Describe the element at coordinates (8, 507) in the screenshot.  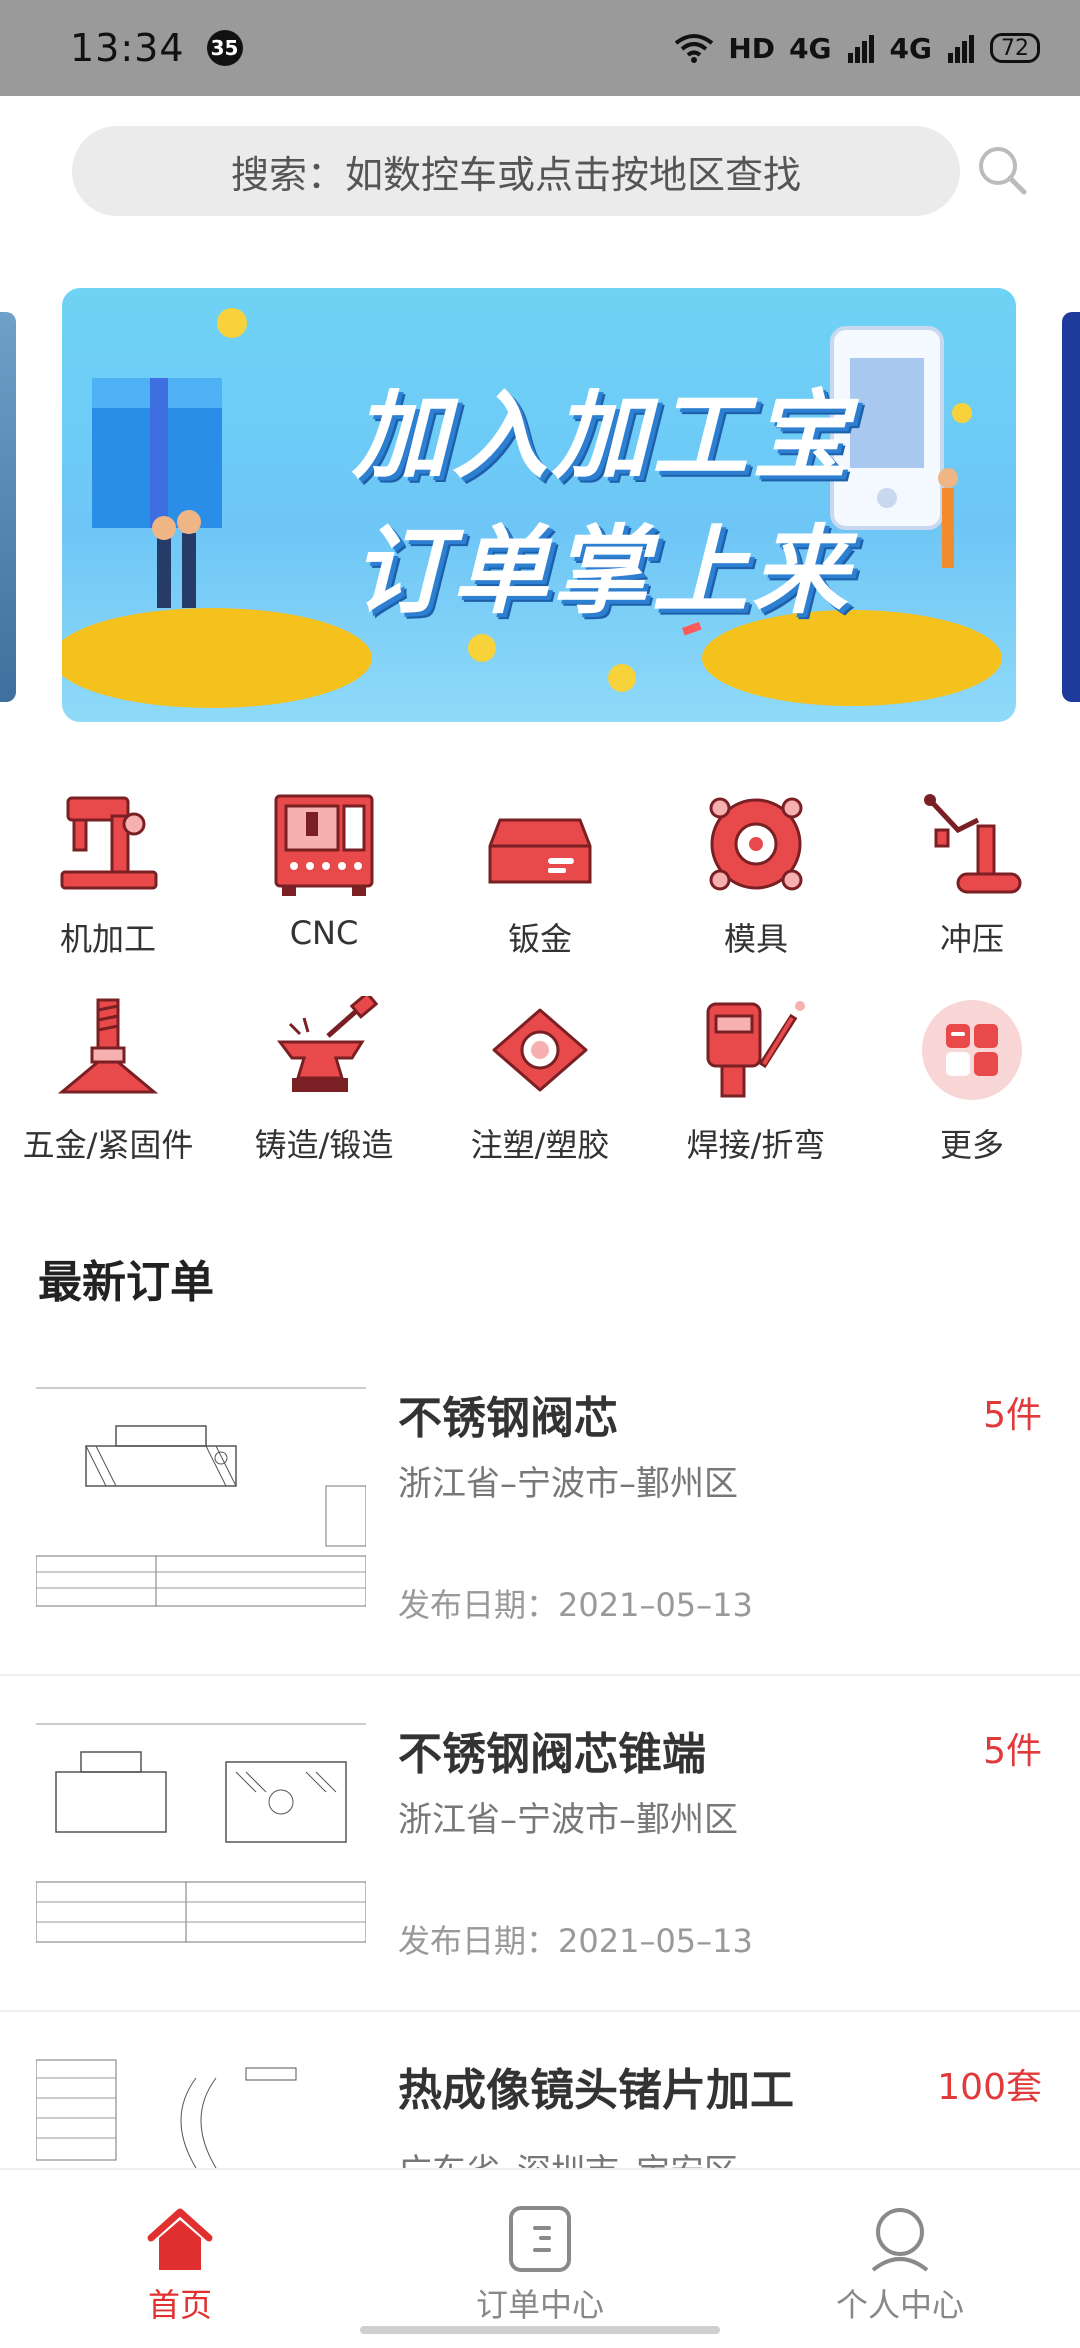
I see `banner-prev-peek` at that location.